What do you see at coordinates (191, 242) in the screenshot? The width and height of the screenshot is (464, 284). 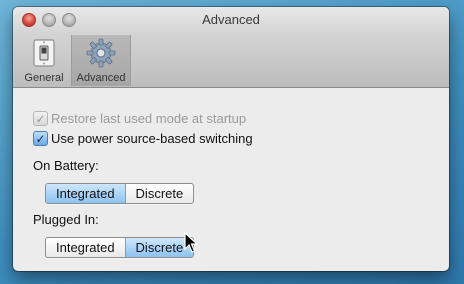 I see `mouse-pointer-icon` at bounding box center [191, 242].